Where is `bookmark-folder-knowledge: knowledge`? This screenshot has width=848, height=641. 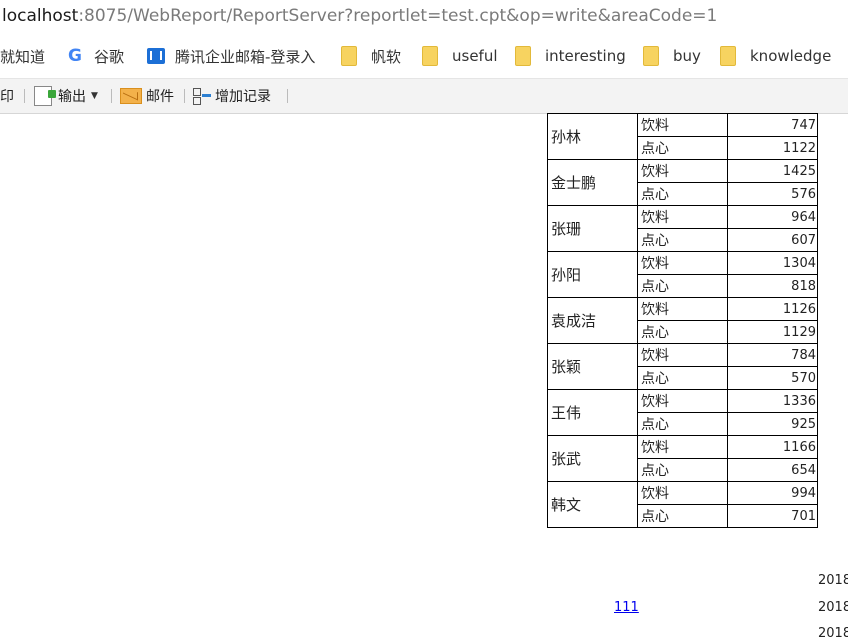 bookmark-folder-knowledge: knowledge is located at coordinates (775, 56).